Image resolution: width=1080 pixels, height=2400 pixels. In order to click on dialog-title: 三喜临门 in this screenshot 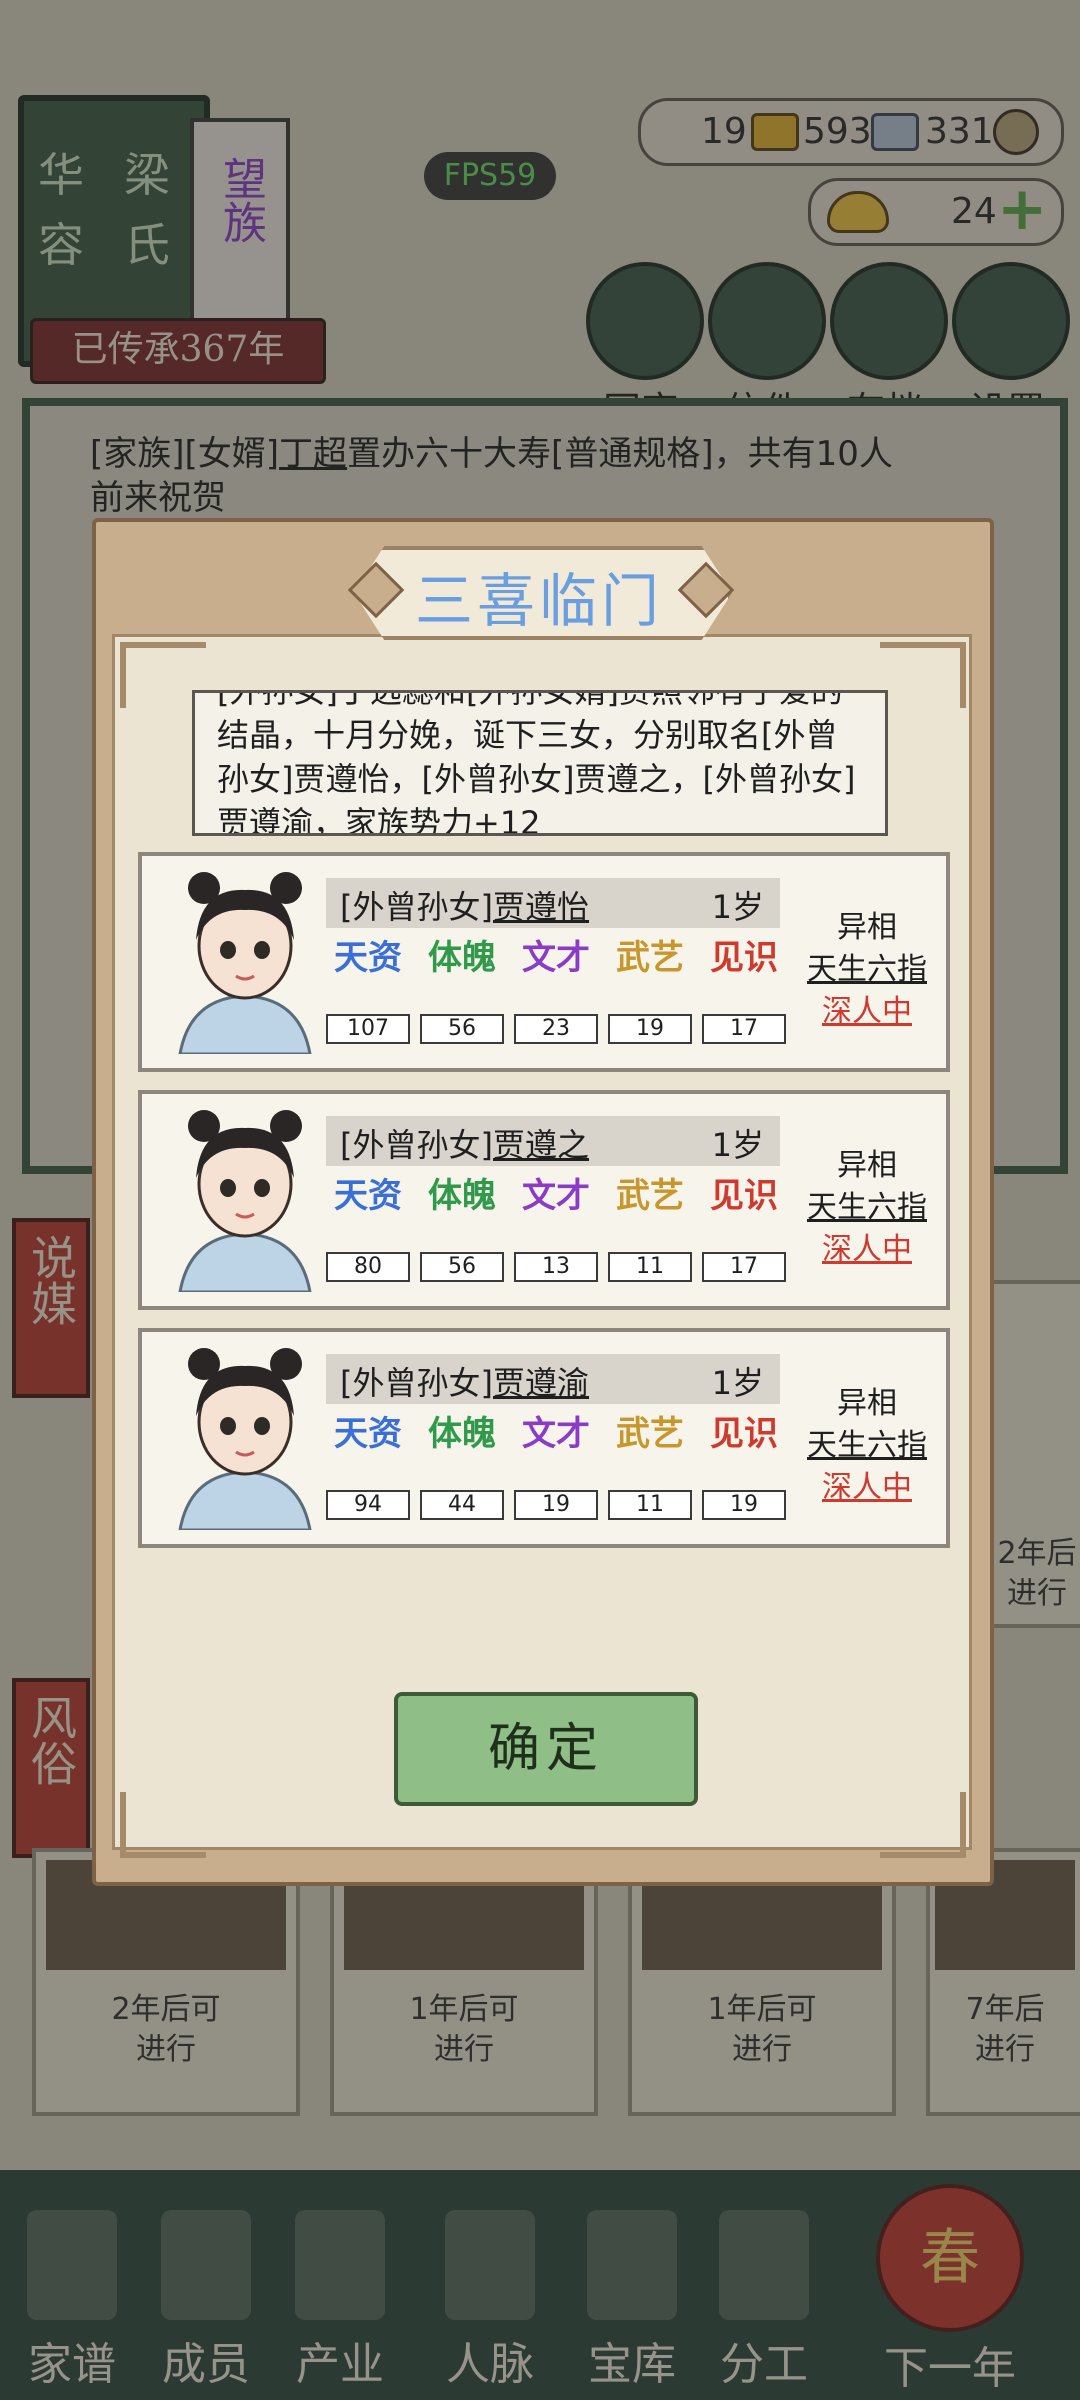, I will do `click(538, 601)`.